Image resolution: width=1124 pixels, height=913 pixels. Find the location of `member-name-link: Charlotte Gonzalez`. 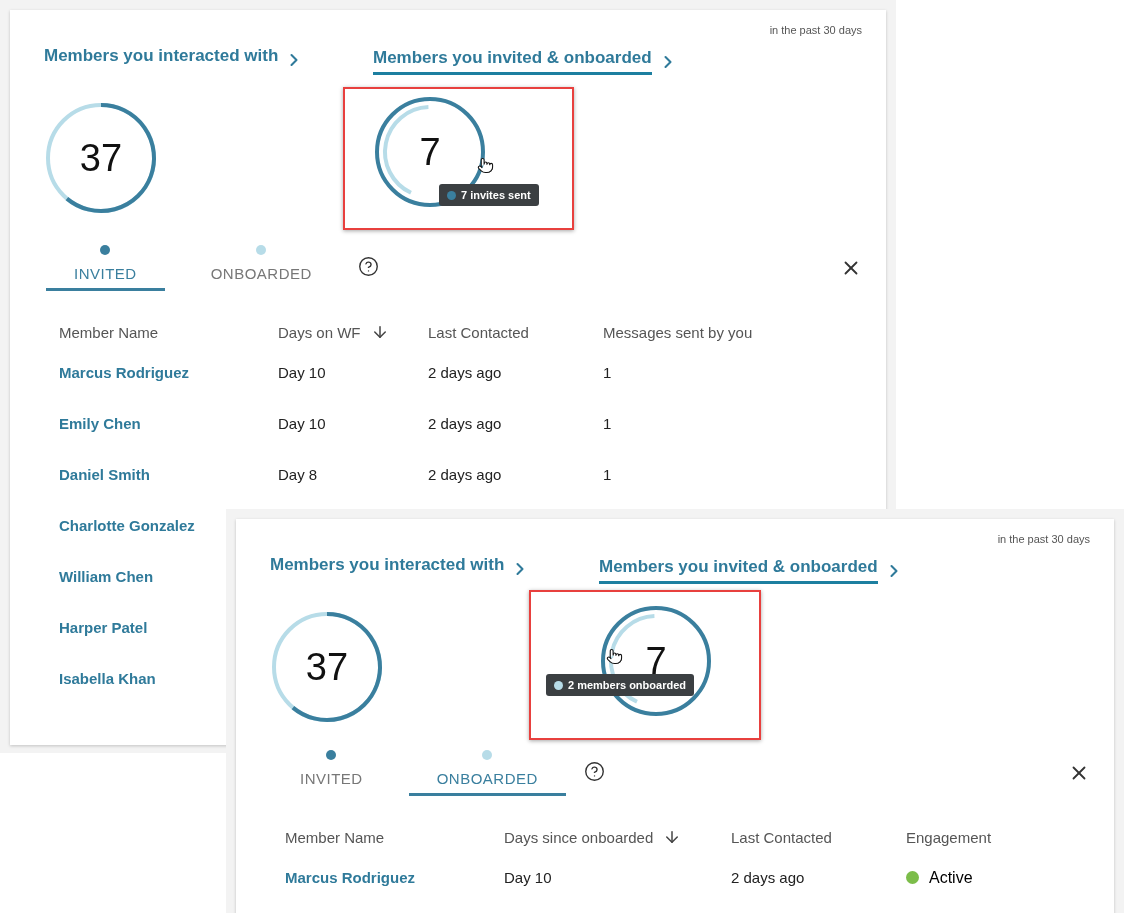

member-name-link: Charlotte Gonzalez is located at coordinates (127, 525).